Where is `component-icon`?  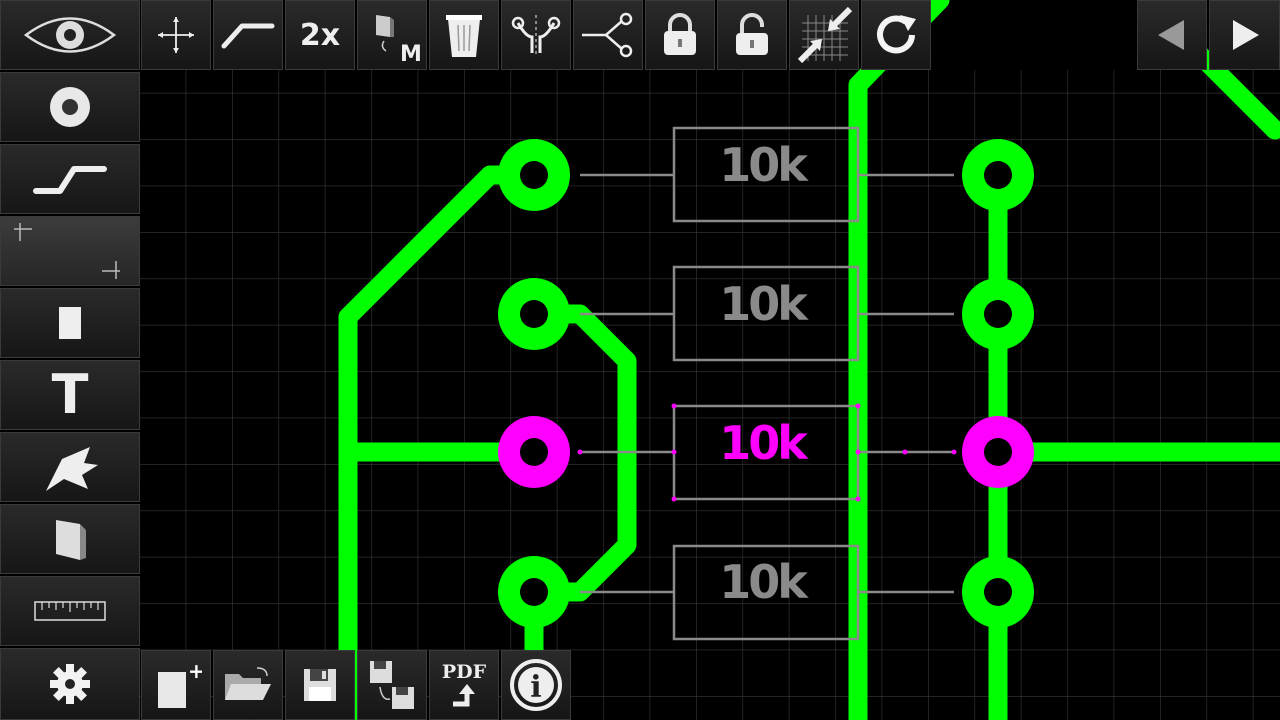
component-icon is located at coordinates (71, 540).